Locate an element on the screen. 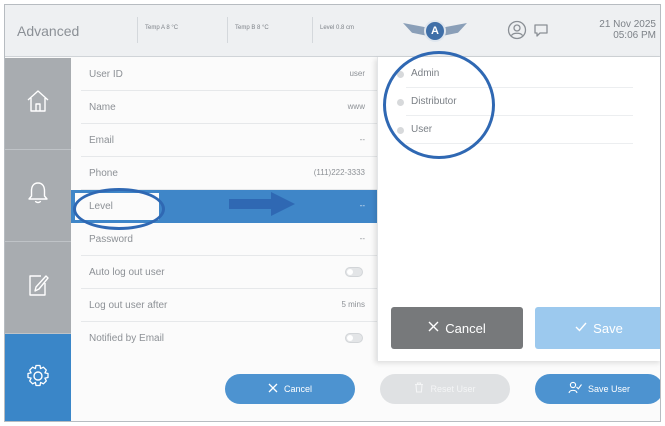 This screenshot has height=426, width=665. brand-logo: A is located at coordinates (435, 31).